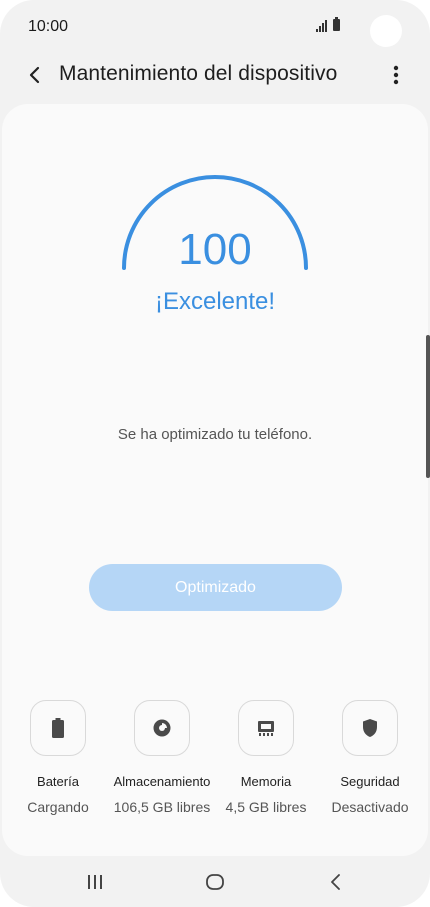  I want to click on status-time: 10:00, so click(48, 26).